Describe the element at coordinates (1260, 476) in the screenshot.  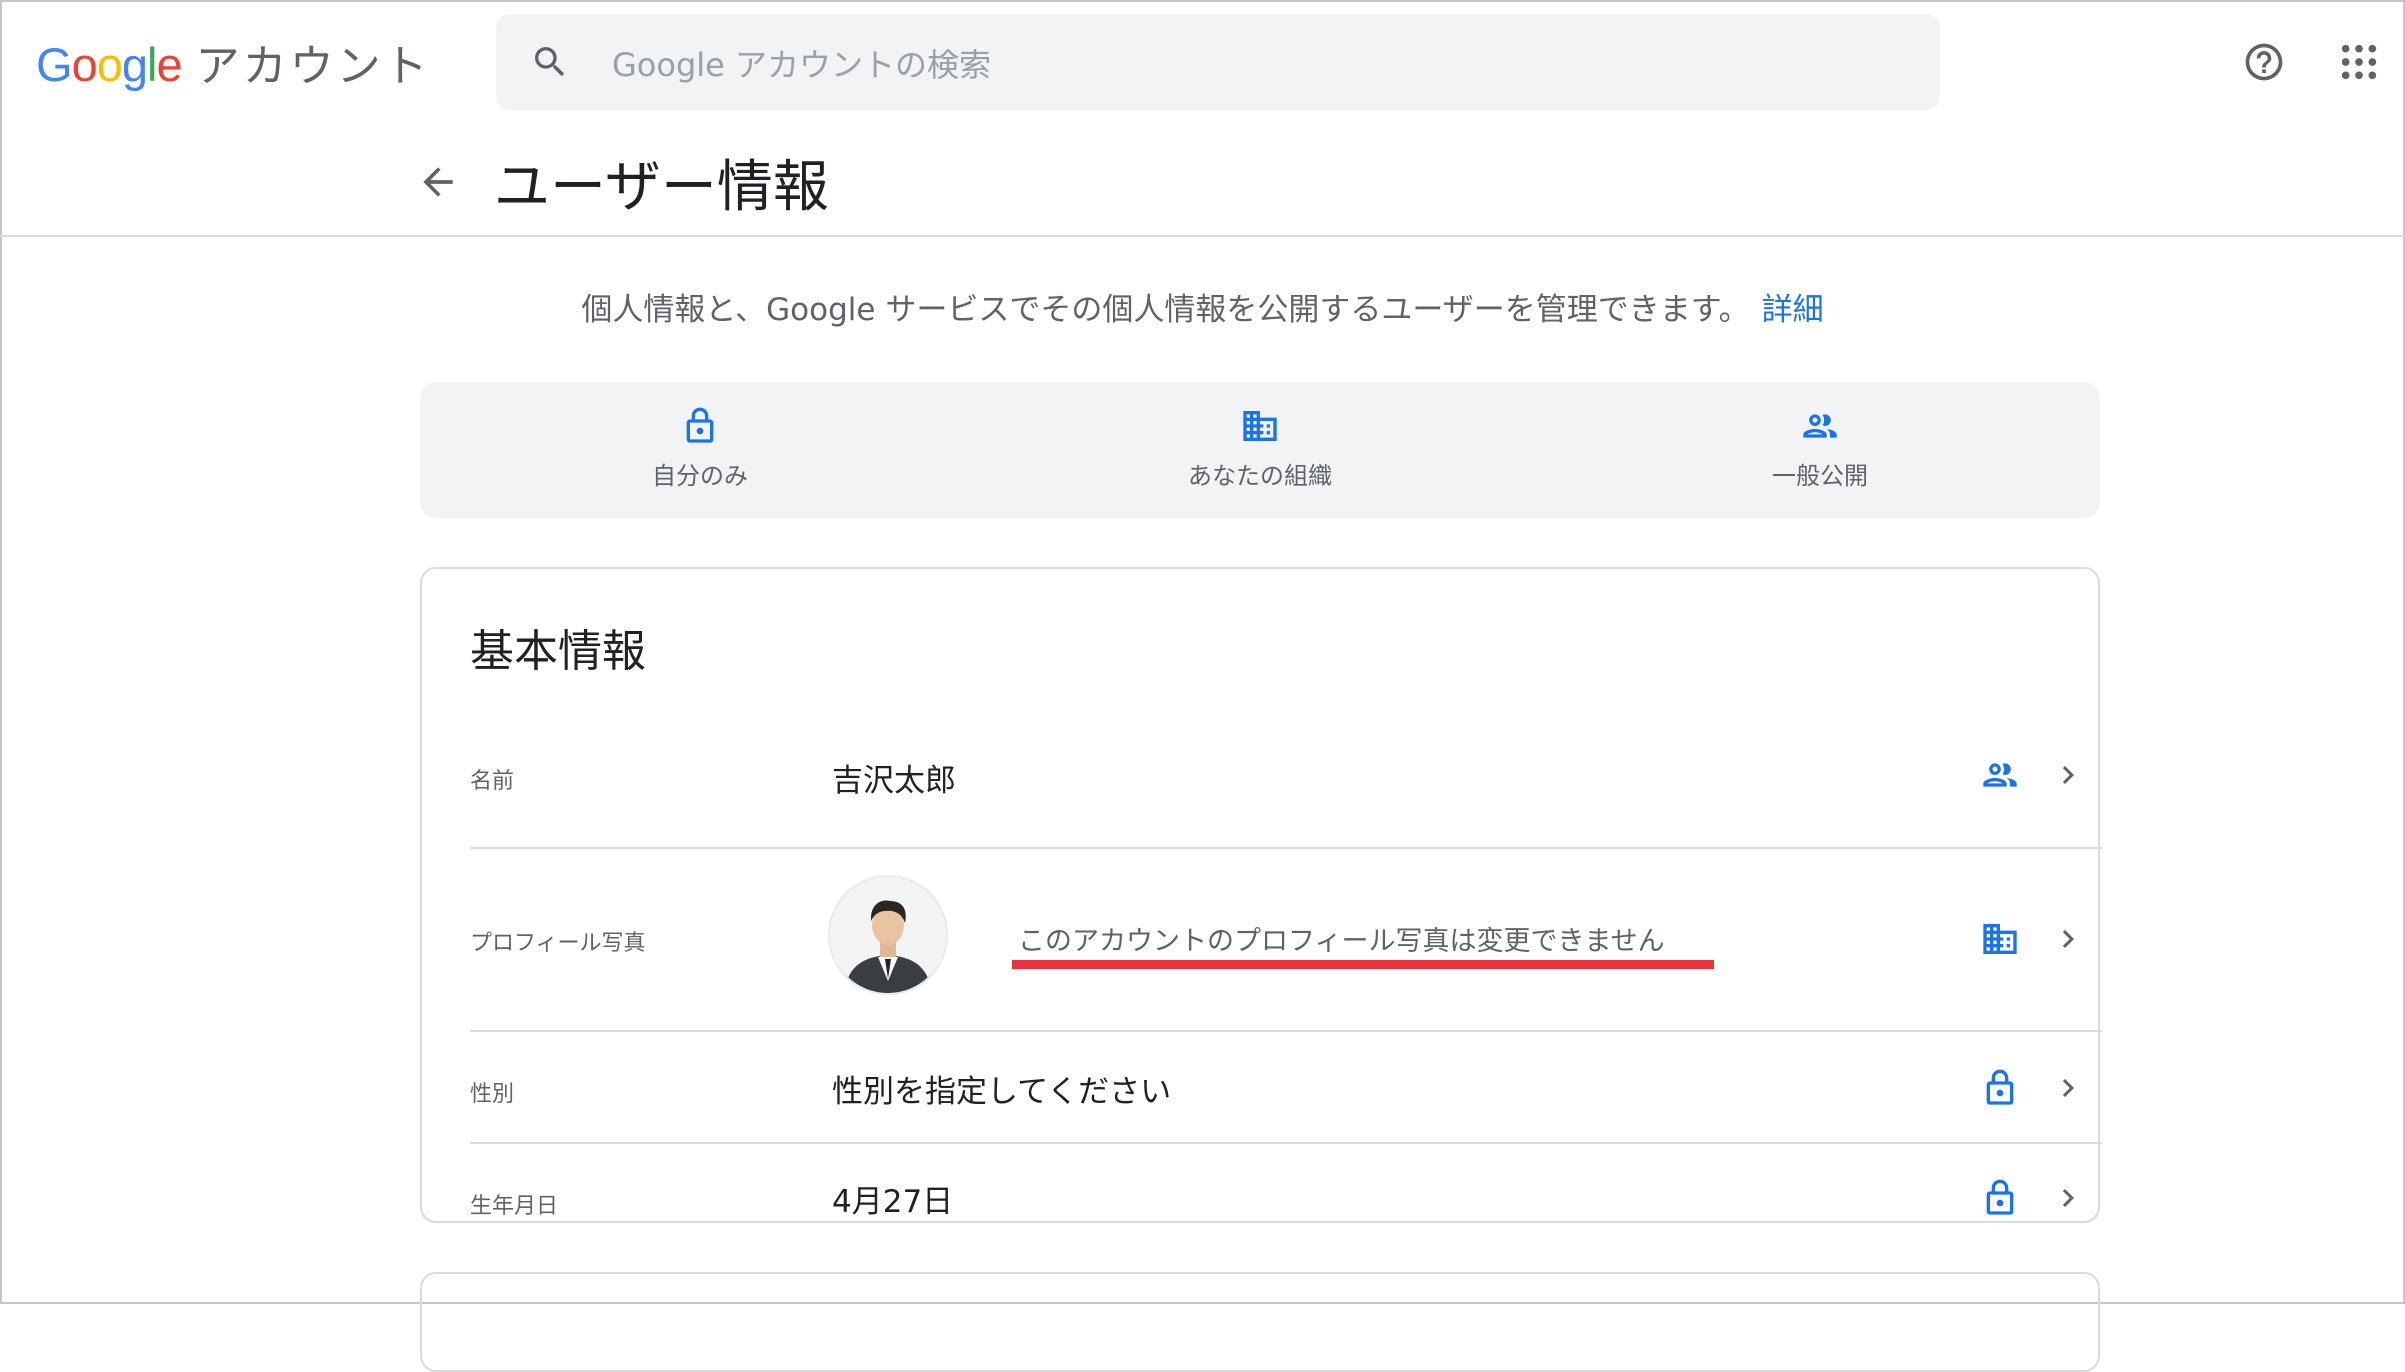
I see `legend-label: あなたの組織` at that location.